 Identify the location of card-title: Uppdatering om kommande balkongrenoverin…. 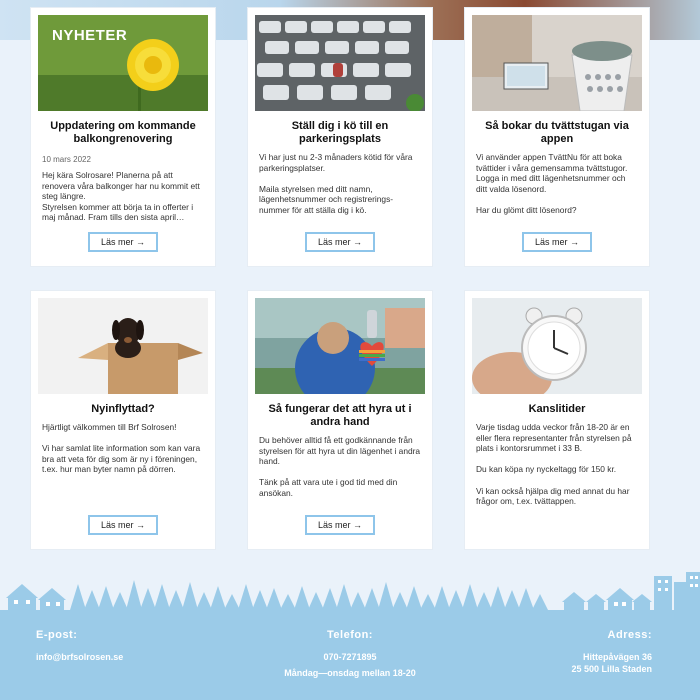
(123, 132).